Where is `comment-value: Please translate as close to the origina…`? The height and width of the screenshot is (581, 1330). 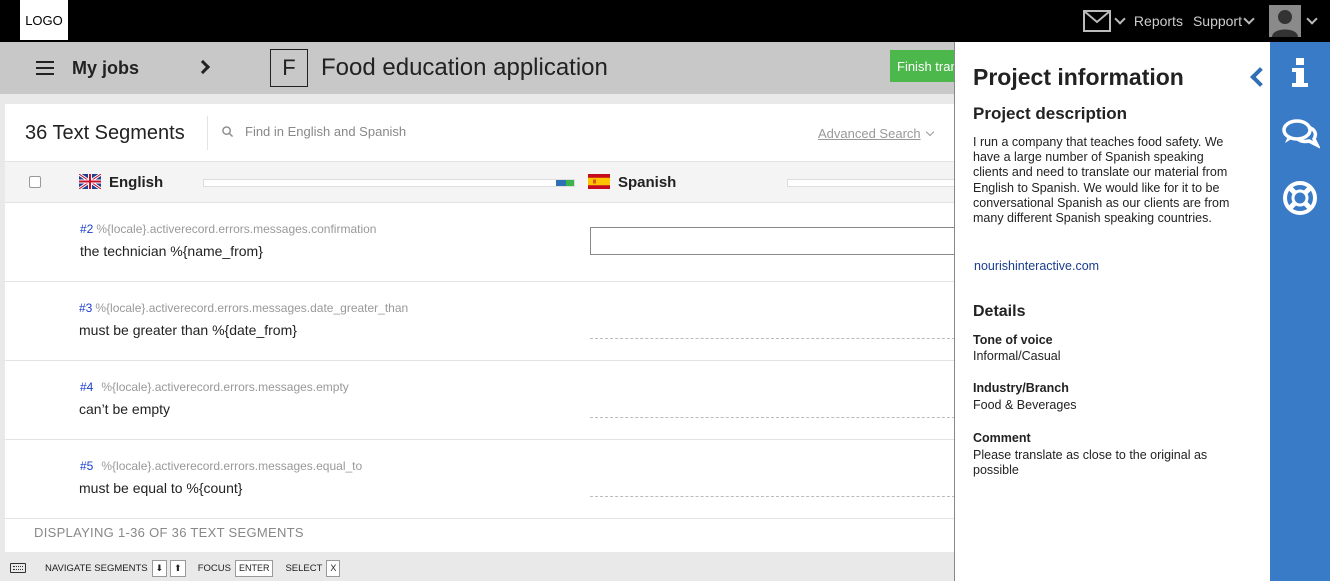 comment-value: Please translate as close to the origina… is located at coordinates (1090, 463).